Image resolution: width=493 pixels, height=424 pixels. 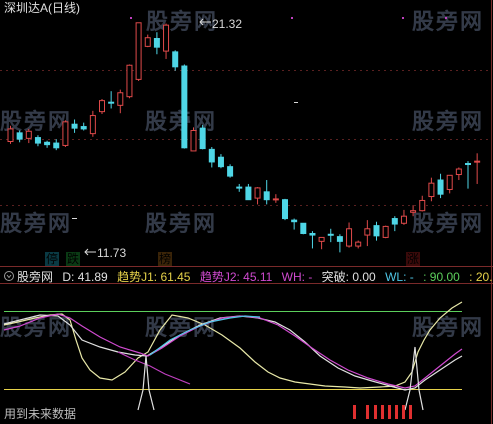 I want to click on tupo-readout: 突破: 0.00, so click(x=348, y=277).